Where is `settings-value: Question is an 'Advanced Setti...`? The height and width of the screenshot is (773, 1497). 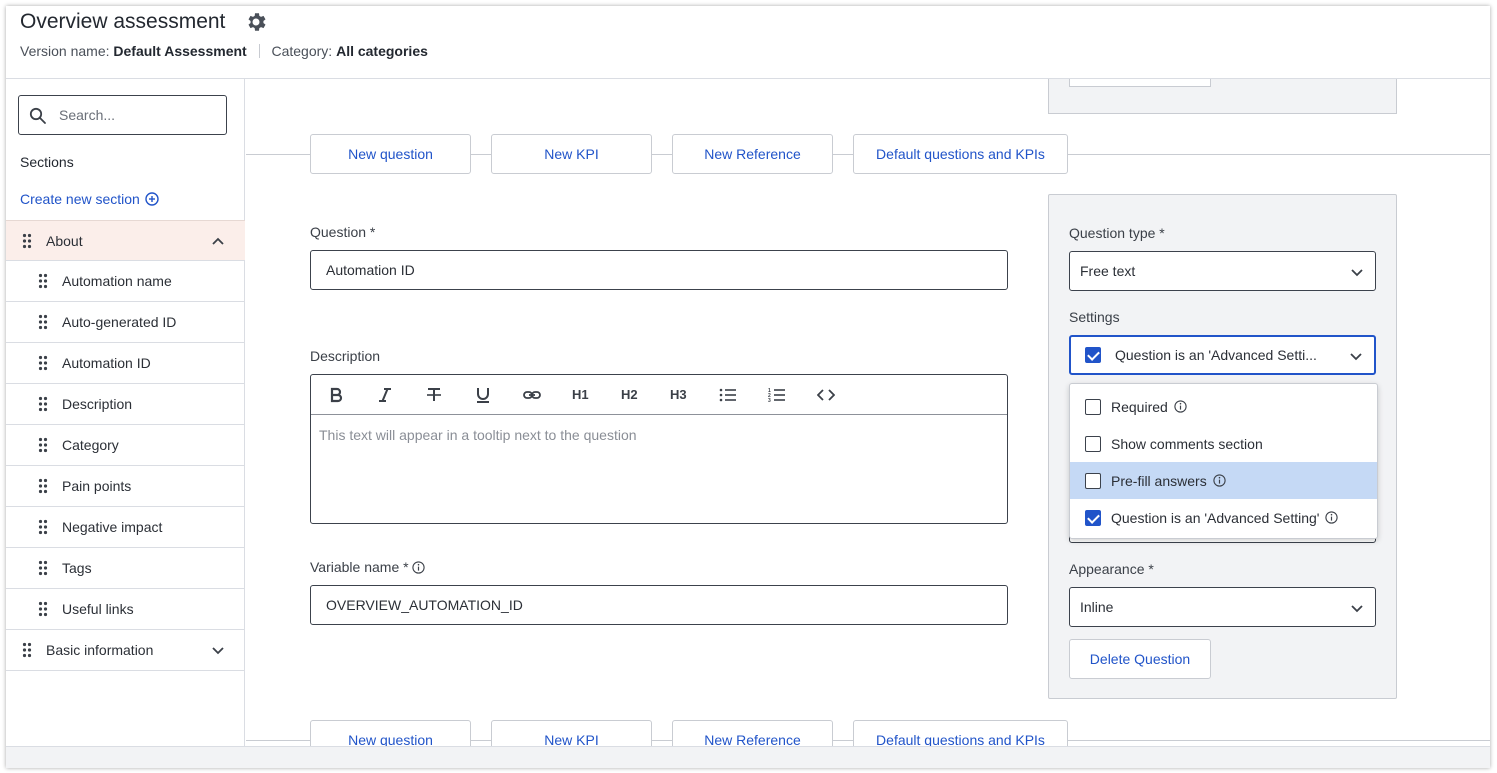 settings-value: Question is an 'Advanced Setti... is located at coordinates (1216, 355).